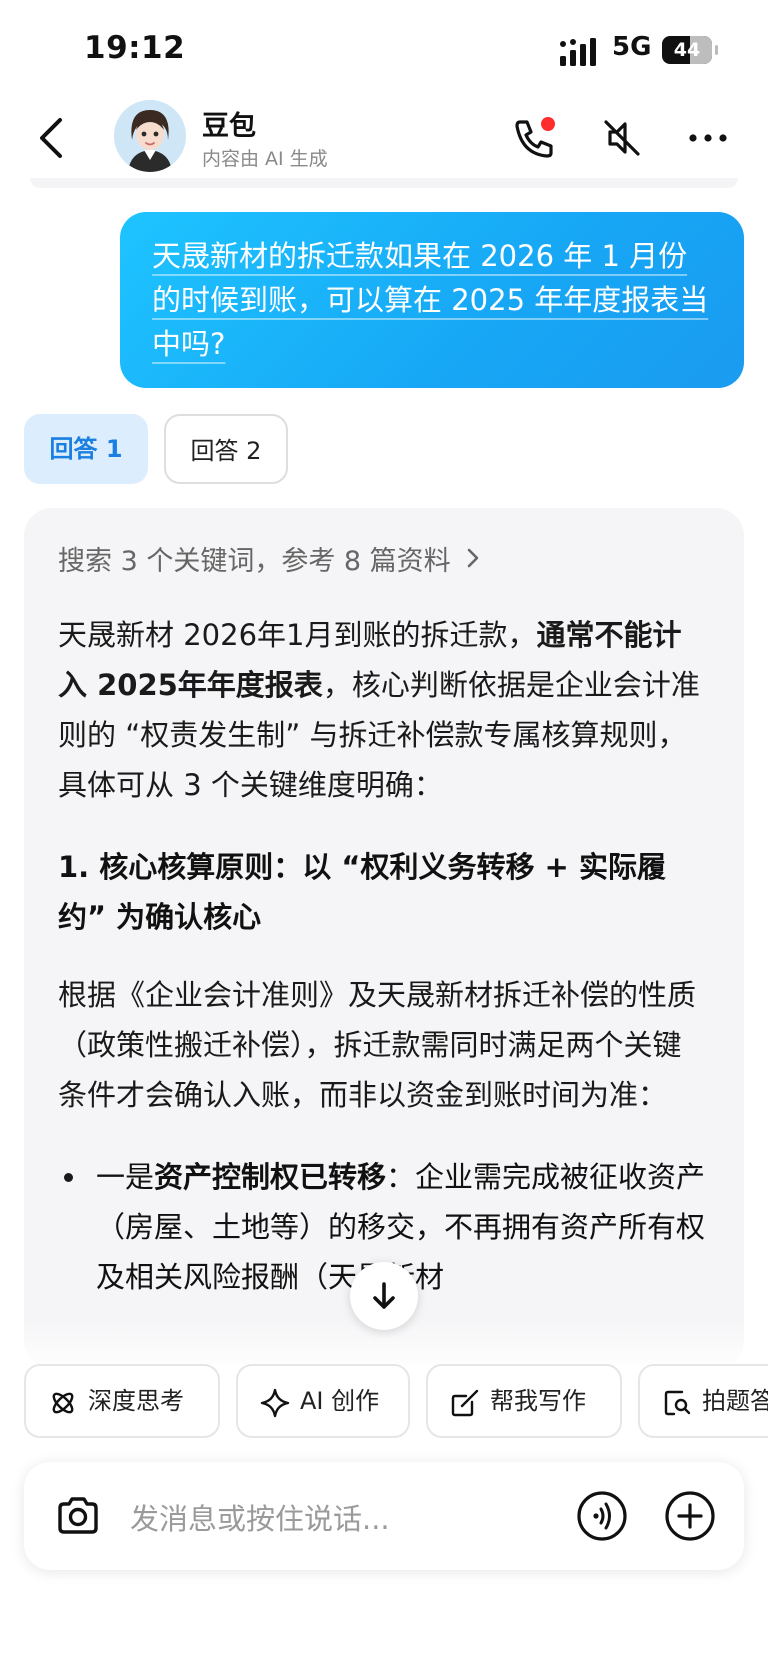 This screenshot has width=768, height=1663. What do you see at coordinates (677, 1403) in the screenshot?
I see `document-search-icon` at bounding box center [677, 1403].